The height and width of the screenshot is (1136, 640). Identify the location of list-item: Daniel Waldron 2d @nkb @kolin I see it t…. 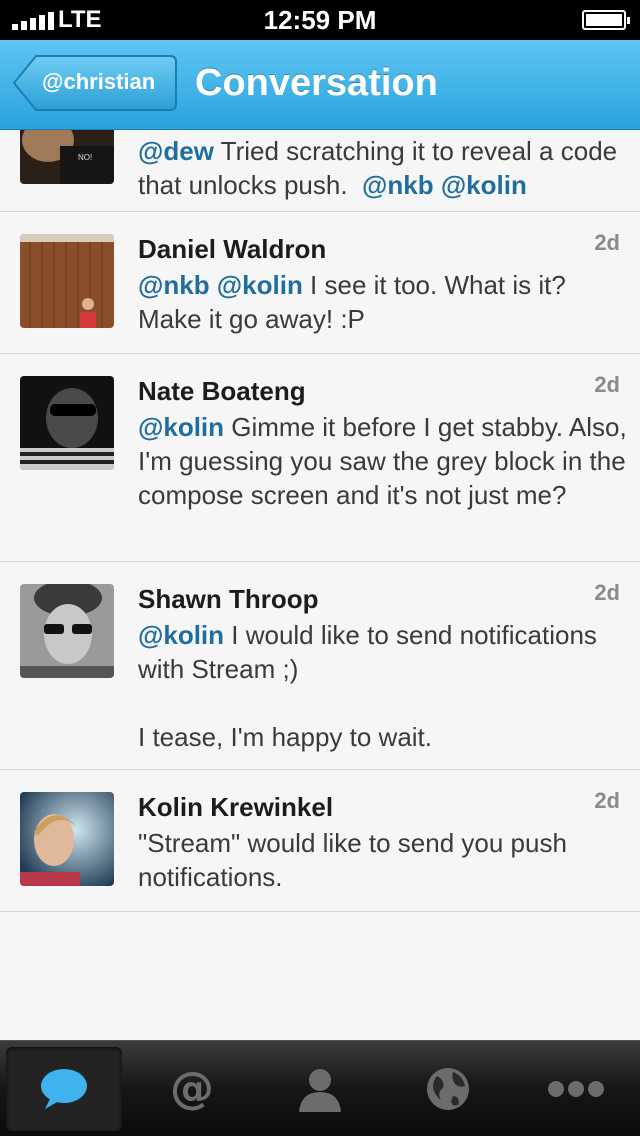
(320, 283).